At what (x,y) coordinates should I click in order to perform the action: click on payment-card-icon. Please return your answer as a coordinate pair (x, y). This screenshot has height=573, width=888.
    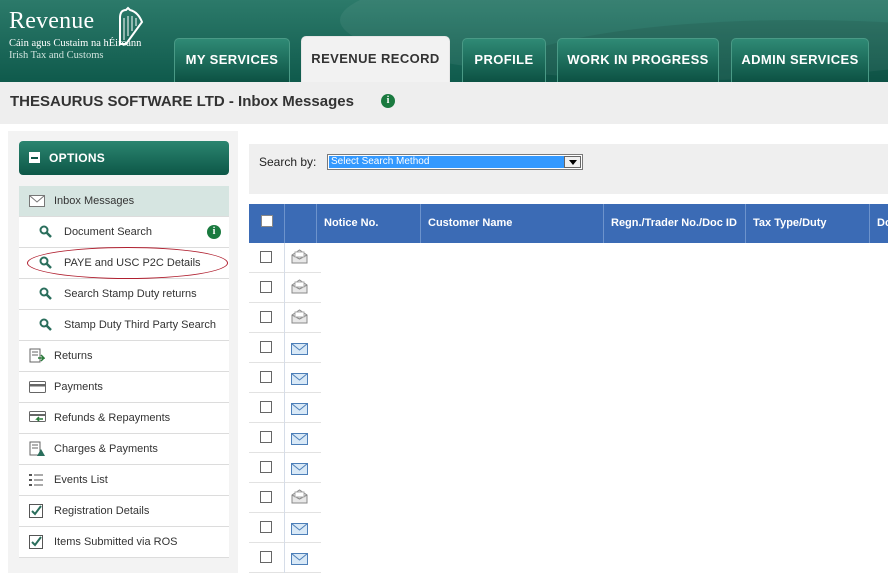
    Looking at the image, I should click on (37, 387).